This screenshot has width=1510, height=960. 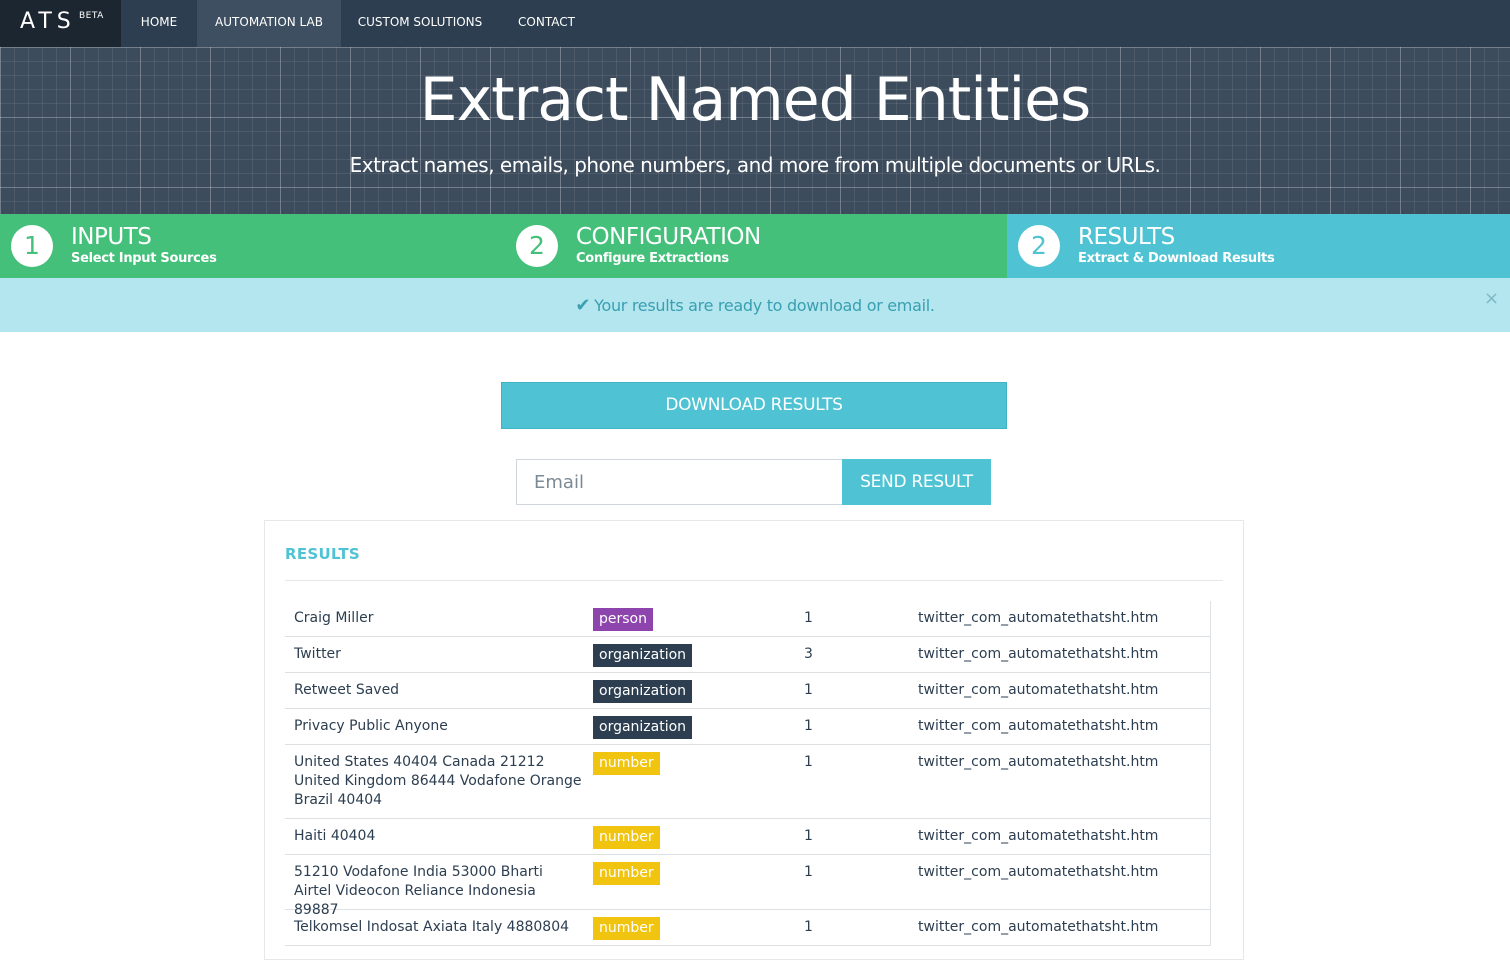 I want to click on step-inputs: 1 INPUTS Select Input Sources, so click(x=252, y=246).